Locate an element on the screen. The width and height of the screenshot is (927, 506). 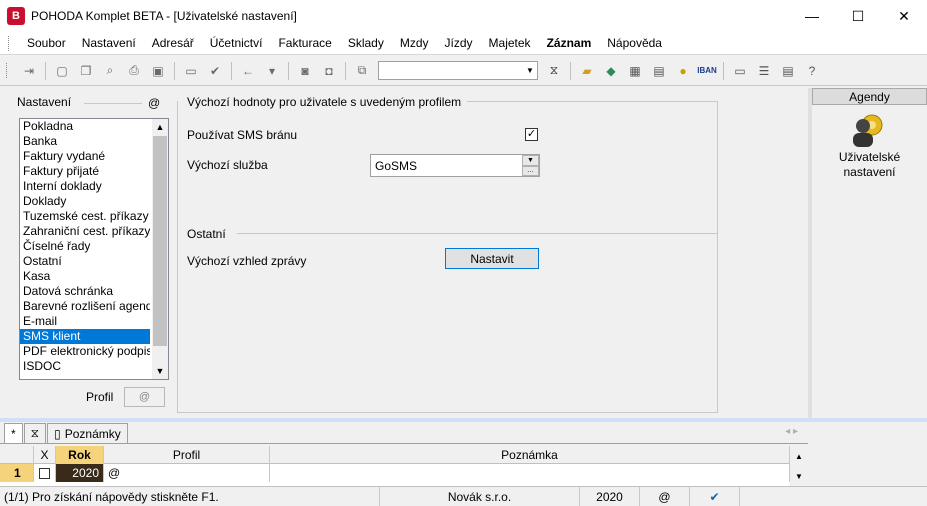
menu-mzdy: Mzdy is located at coordinates (414, 43).